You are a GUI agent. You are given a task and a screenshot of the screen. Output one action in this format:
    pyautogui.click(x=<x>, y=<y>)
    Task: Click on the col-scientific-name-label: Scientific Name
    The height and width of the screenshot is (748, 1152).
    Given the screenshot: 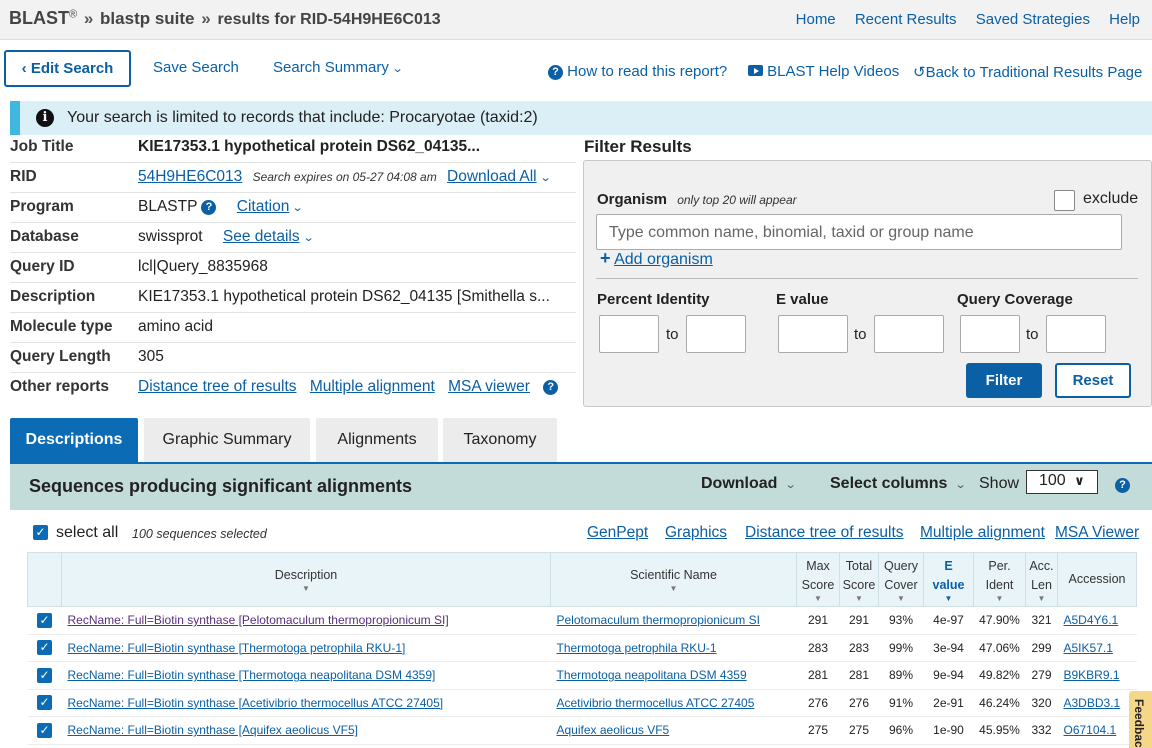 What is the action you would take?
    pyautogui.click(x=673, y=575)
    